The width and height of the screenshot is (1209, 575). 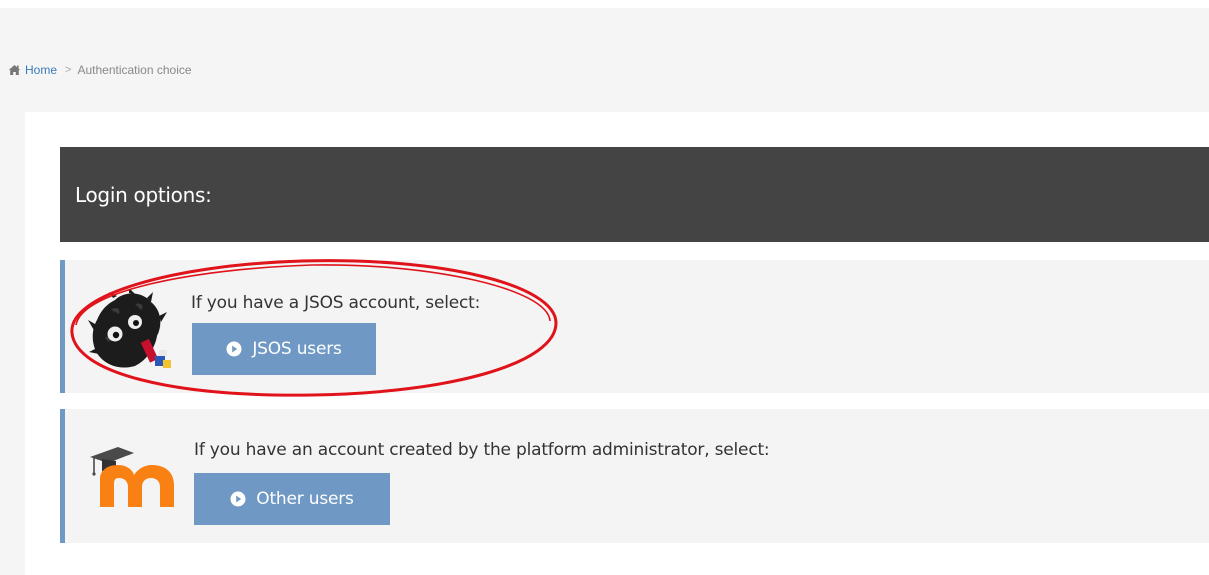 What do you see at coordinates (336, 303) in the screenshot?
I see `jsos-prompt: If you have a JSOS account, select:` at bounding box center [336, 303].